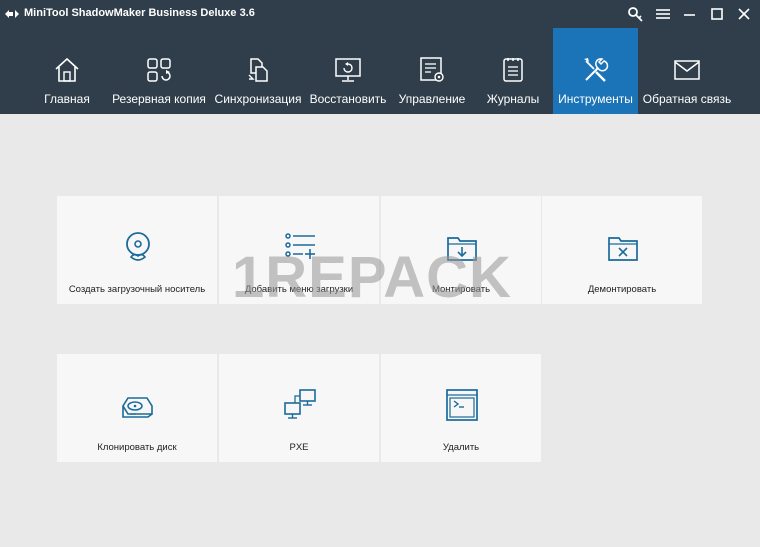 The image size is (760, 547). Describe the element at coordinates (636, 14) in the screenshot. I see `key-icon` at that location.